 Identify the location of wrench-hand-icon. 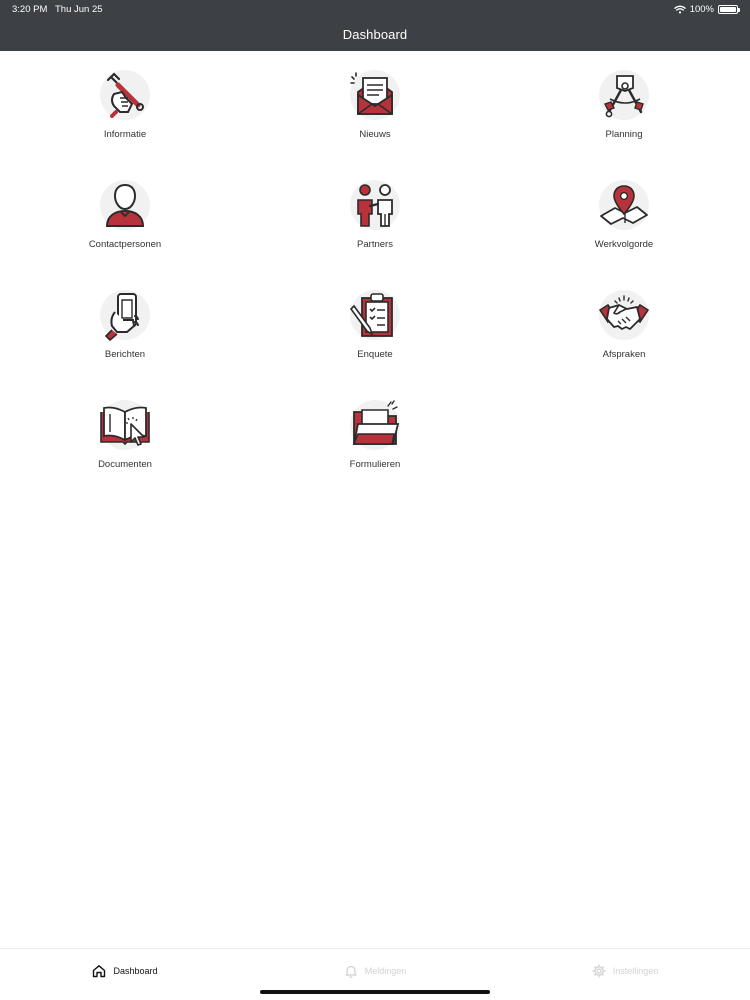
(125, 95).